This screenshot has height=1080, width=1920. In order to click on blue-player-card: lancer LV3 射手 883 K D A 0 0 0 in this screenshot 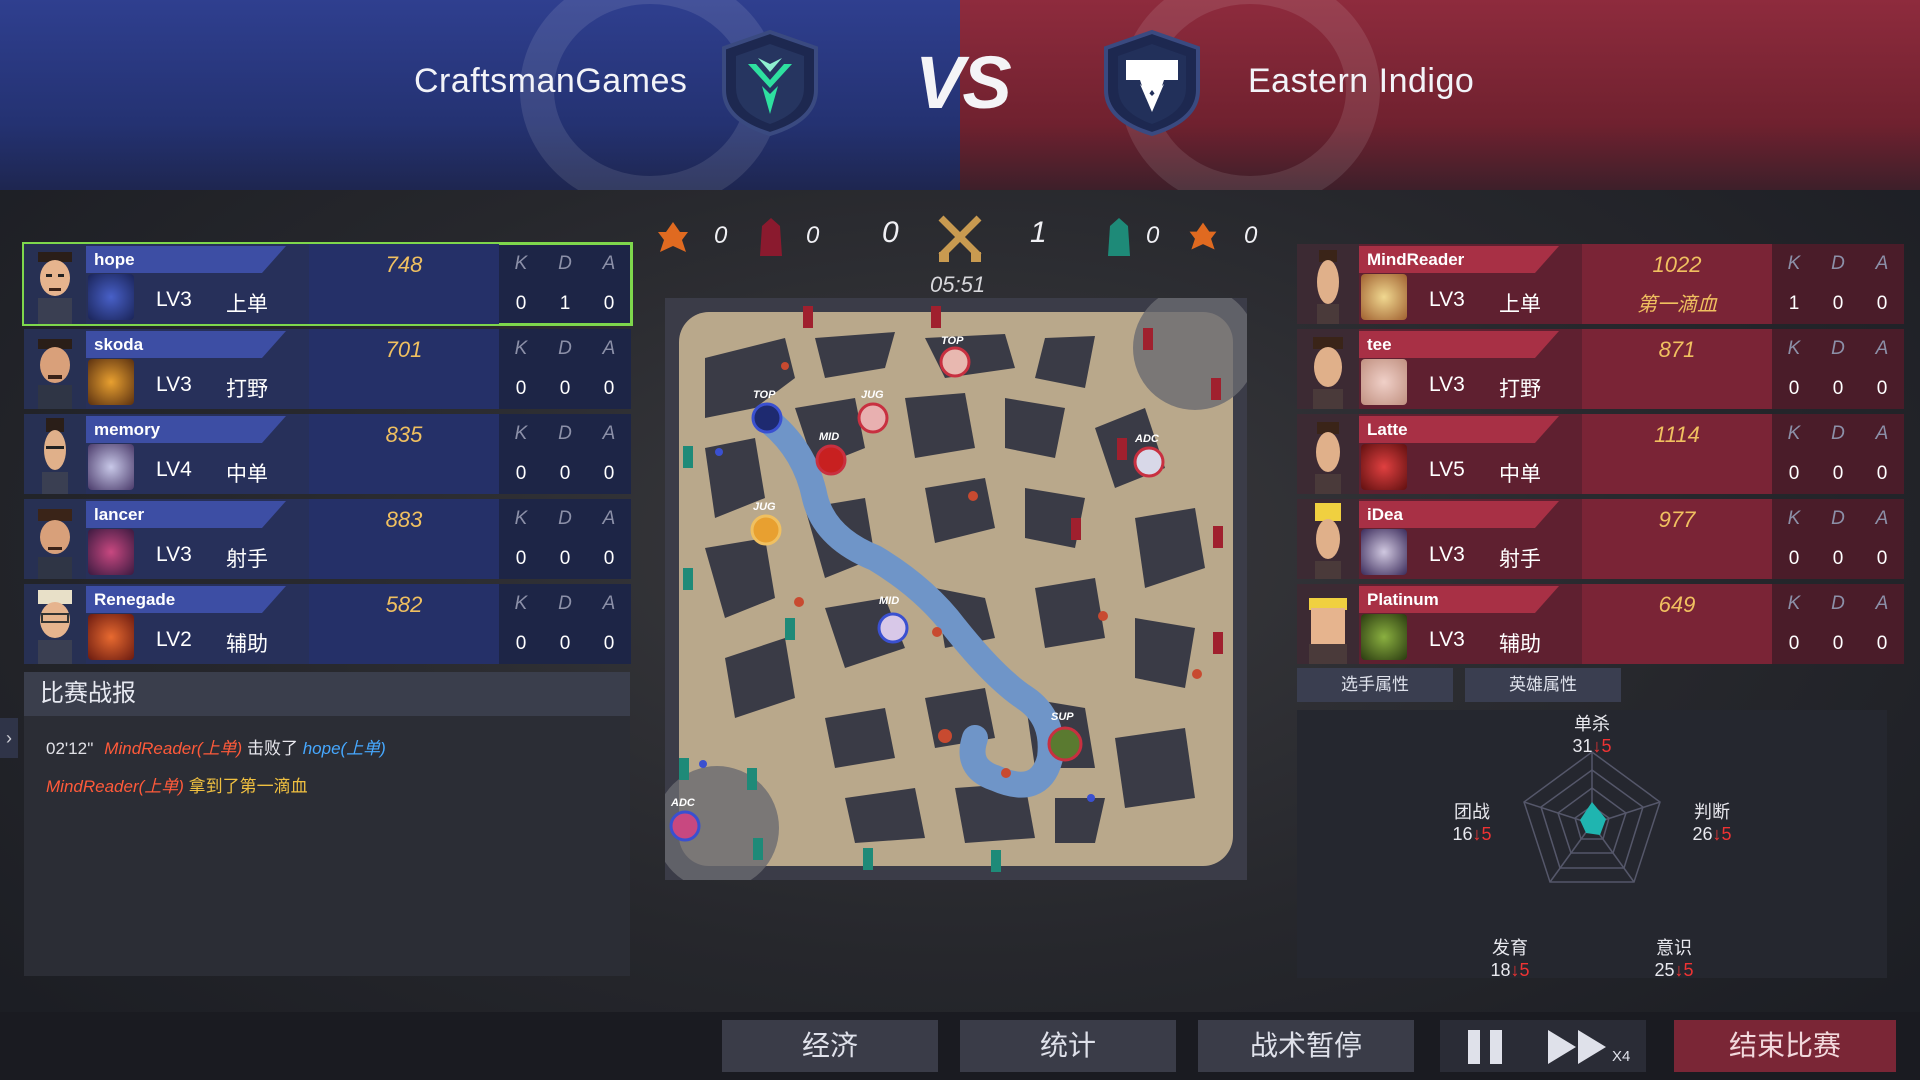, I will do `click(327, 539)`.